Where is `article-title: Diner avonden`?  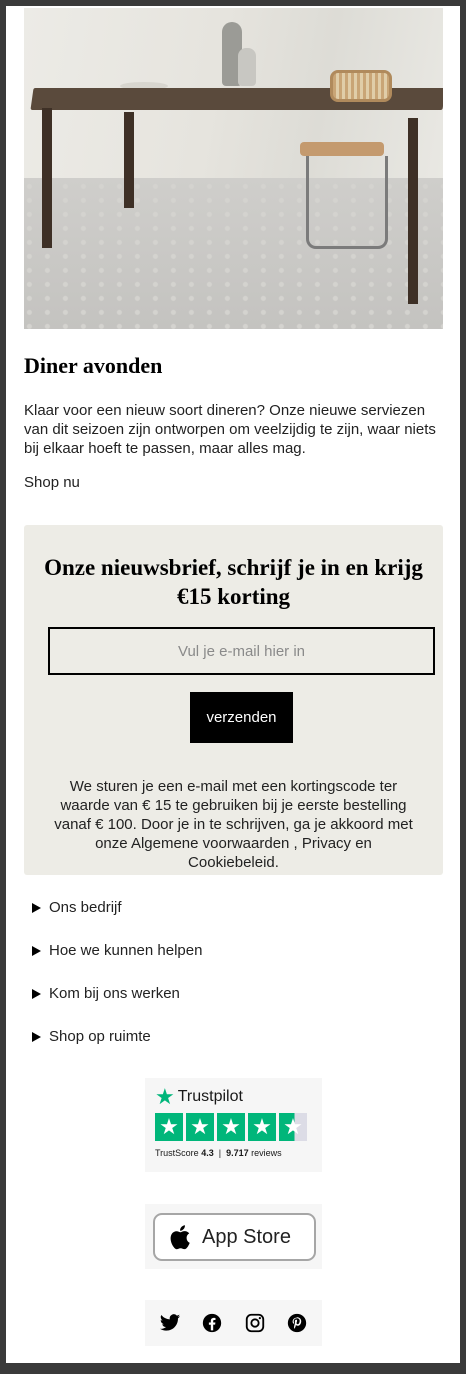 article-title: Diner avonden is located at coordinates (93, 365).